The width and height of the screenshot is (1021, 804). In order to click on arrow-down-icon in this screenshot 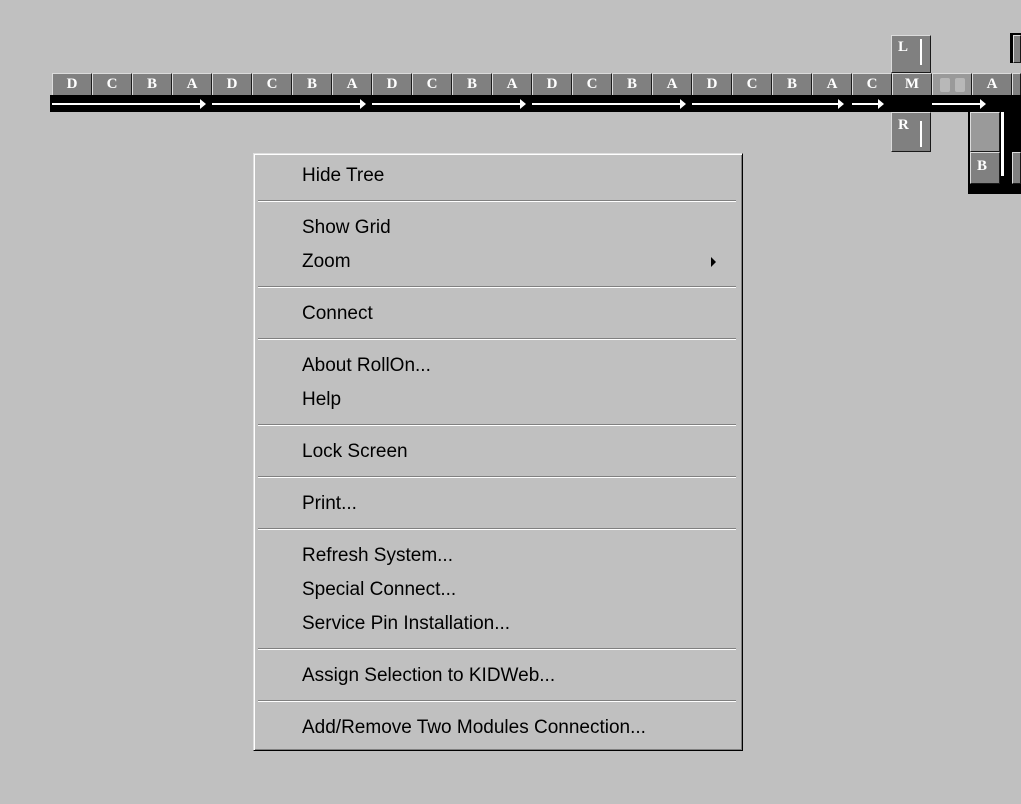, I will do `click(921, 52)`.